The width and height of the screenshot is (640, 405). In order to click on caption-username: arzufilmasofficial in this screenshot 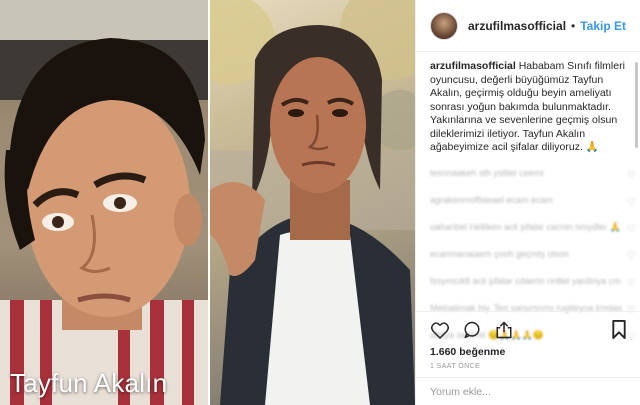, I will do `click(473, 66)`.